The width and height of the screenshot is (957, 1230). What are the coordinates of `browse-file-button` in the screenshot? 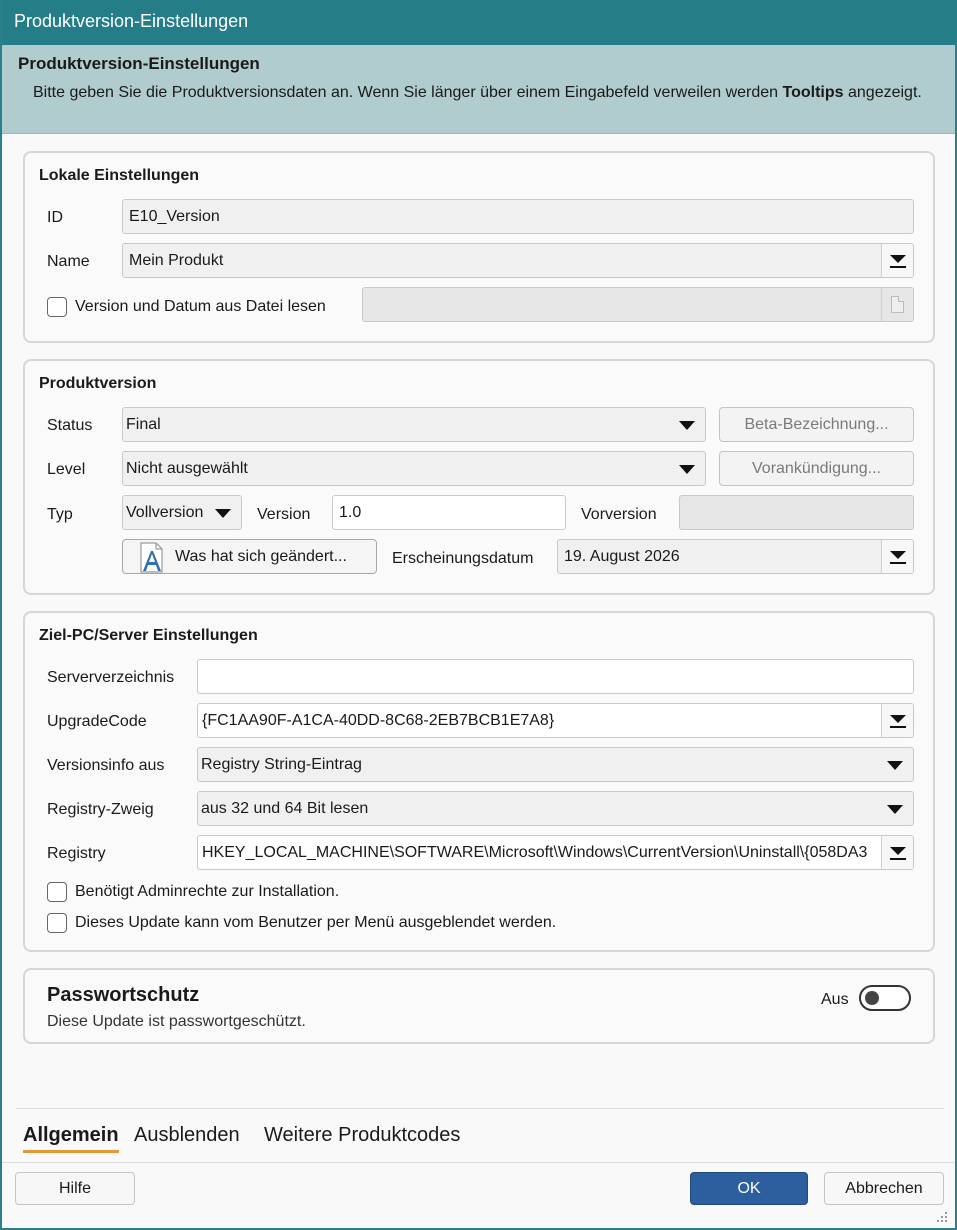 It's located at (897, 304).